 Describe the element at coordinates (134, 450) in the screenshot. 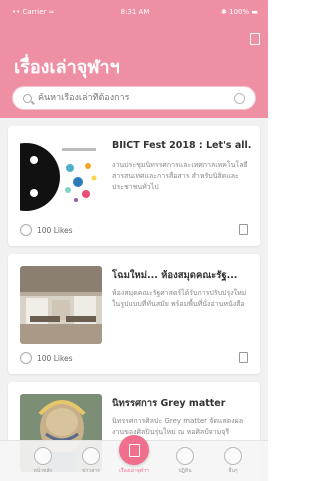

I see `story-icon` at that location.